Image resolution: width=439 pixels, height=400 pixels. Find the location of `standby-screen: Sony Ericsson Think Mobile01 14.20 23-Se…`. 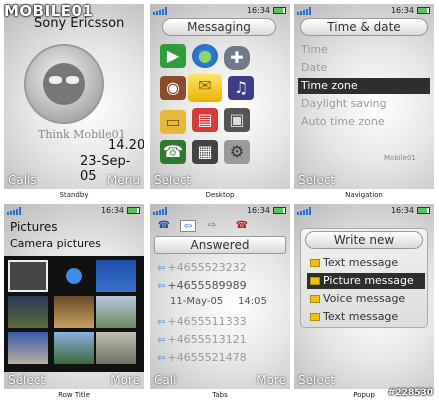

standby-screen: Sony Ericsson Think Mobile01 14.20 23-Se… is located at coordinates (74, 96).